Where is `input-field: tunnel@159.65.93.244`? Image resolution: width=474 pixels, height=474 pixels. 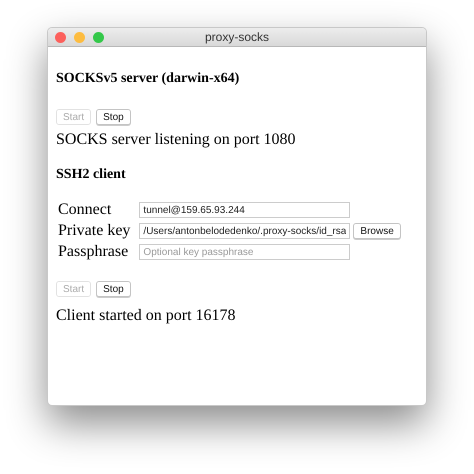 input-field: tunnel@159.65.93.244 is located at coordinates (244, 210).